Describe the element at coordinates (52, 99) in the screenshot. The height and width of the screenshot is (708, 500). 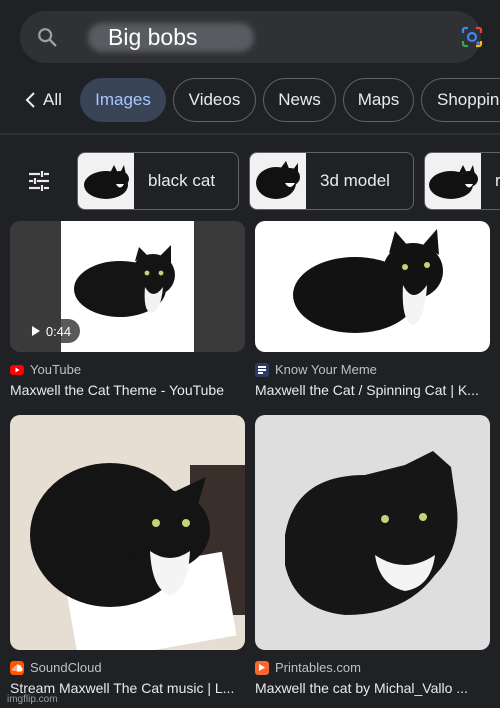
I see `tab-label: All` at that location.